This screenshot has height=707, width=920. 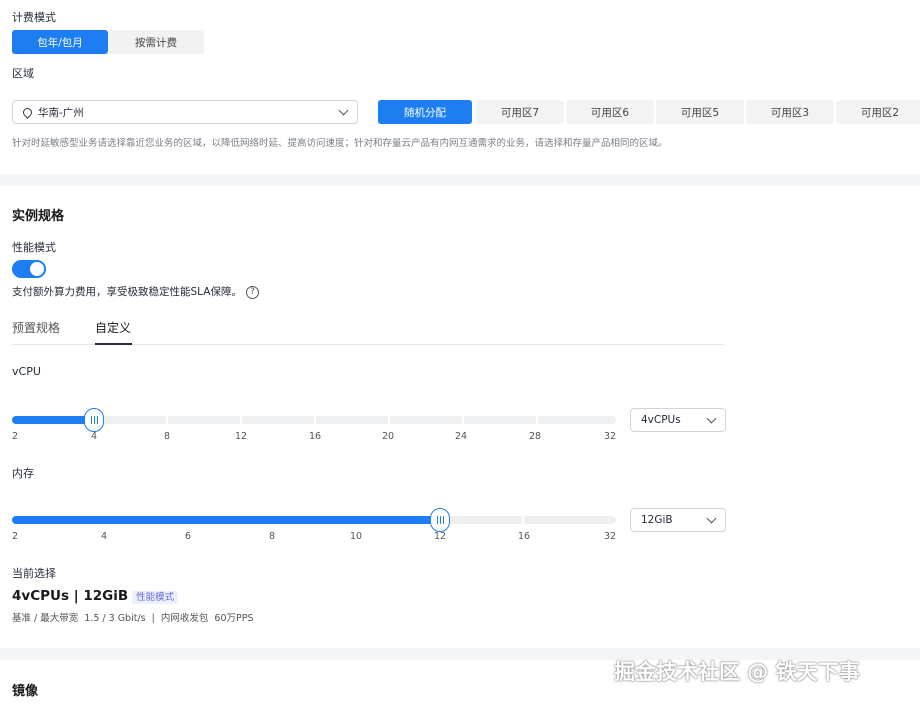 I want to click on vcpu-tick: 28, so click(x=535, y=436).